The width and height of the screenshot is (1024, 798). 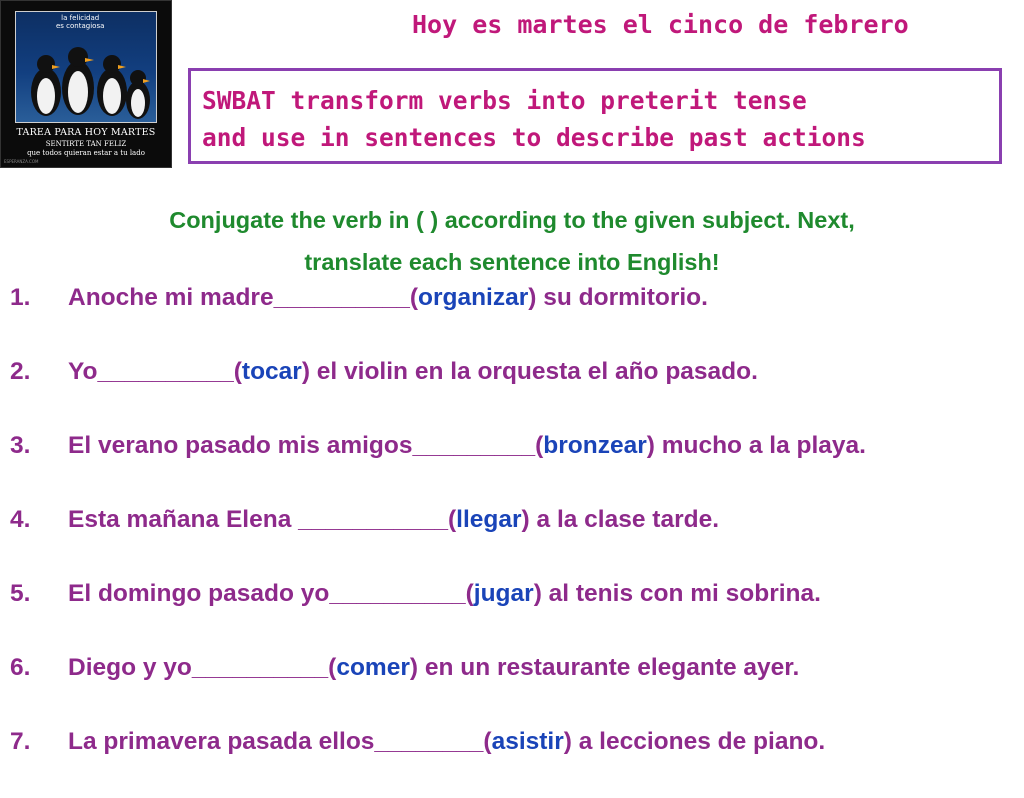 I want to click on poster-title: TAREA PARA HOY MARTES, so click(x=86, y=132).